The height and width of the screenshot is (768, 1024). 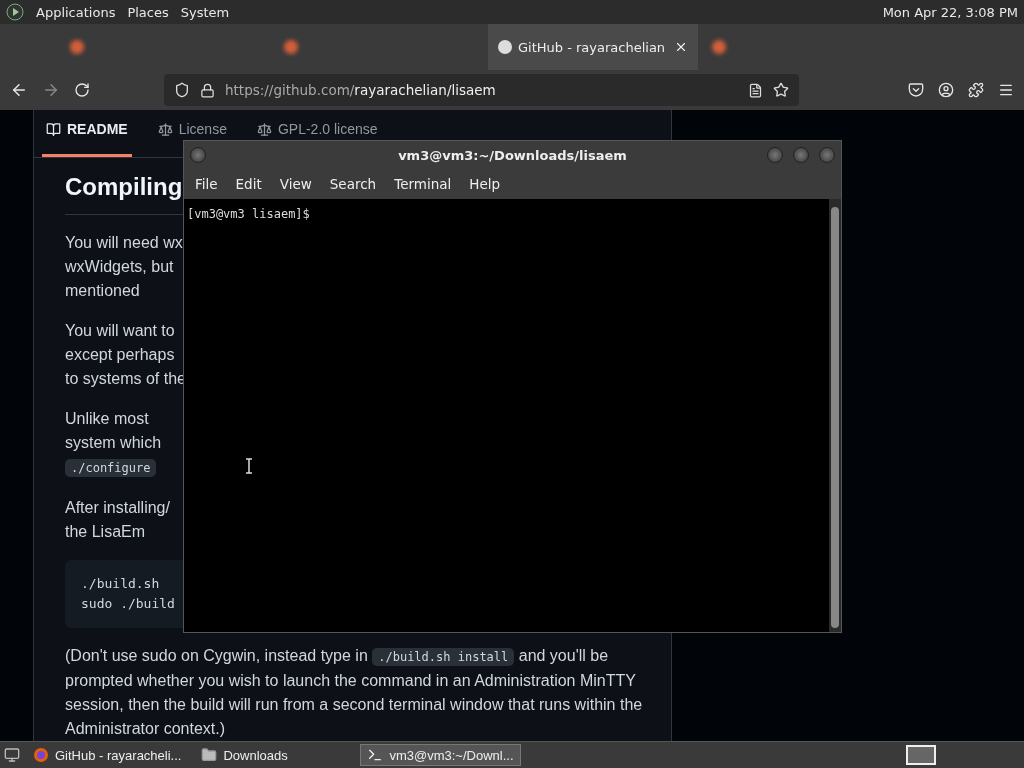 What do you see at coordinates (198, 155) in the screenshot?
I see `window-menu-icon` at bounding box center [198, 155].